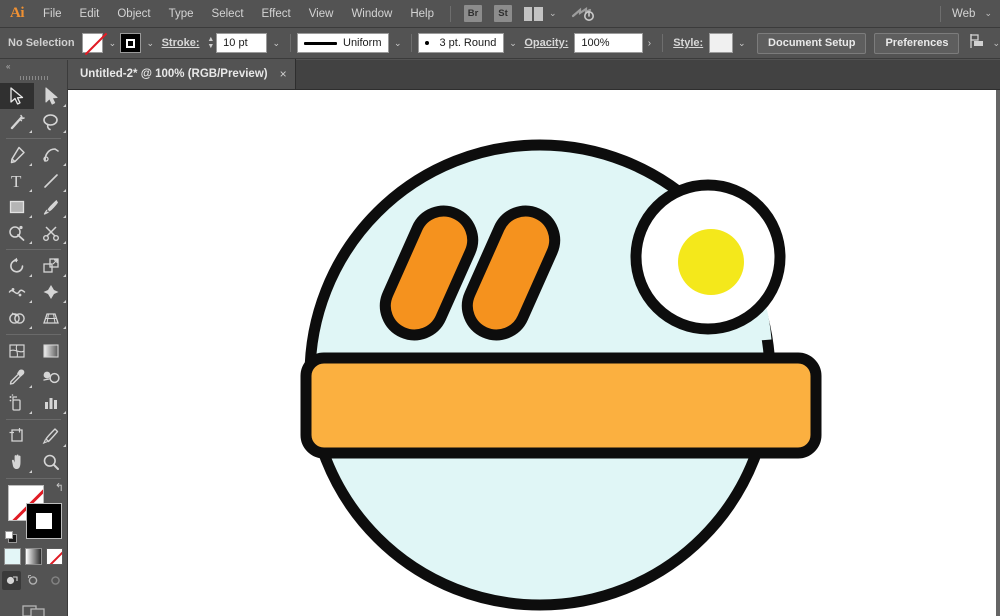 Image resolution: width=1000 pixels, height=616 pixels. What do you see at coordinates (17, 462) in the screenshot?
I see `hand-tool` at bounding box center [17, 462].